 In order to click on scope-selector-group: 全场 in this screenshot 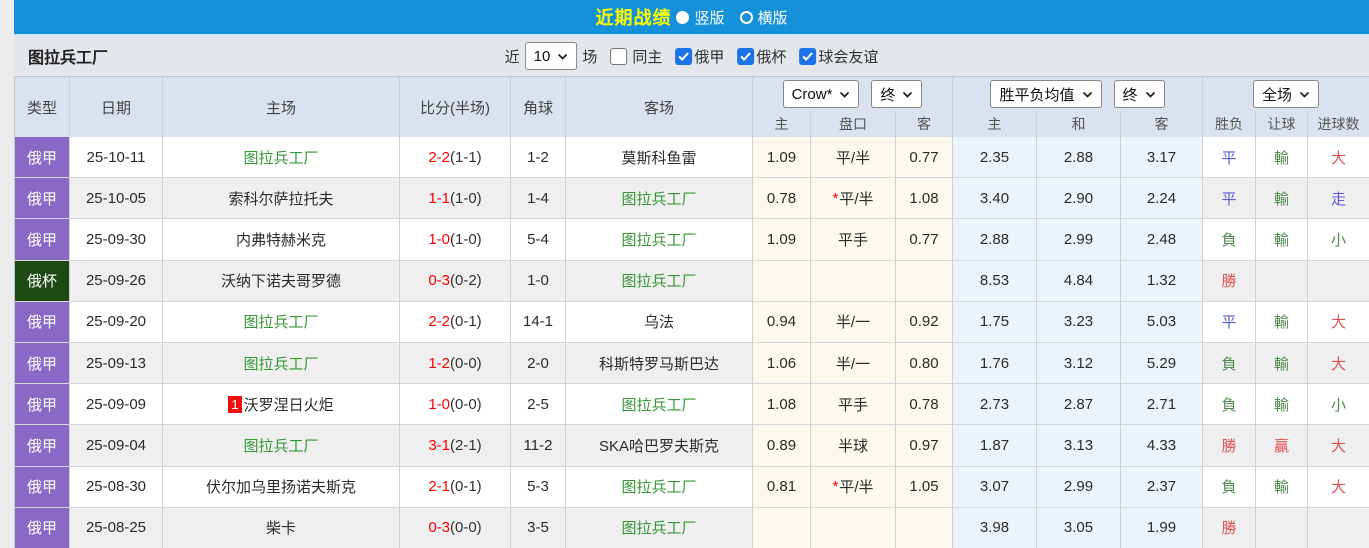, I will do `click(1286, 94)`.